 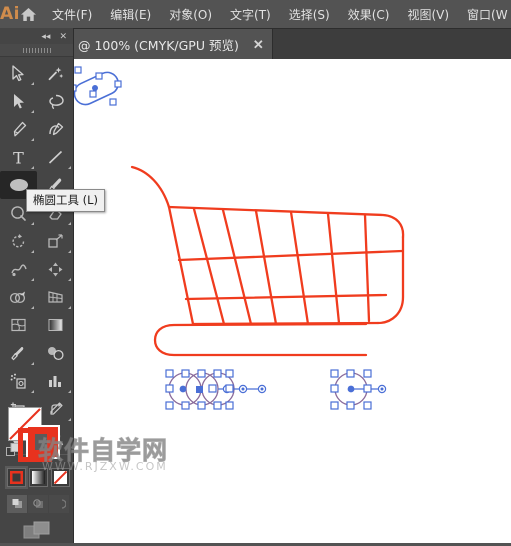 What do you see at coordinates (17, 504) in the screenshot?
I see `draw-normal-button` at bounding box center [17, 504].